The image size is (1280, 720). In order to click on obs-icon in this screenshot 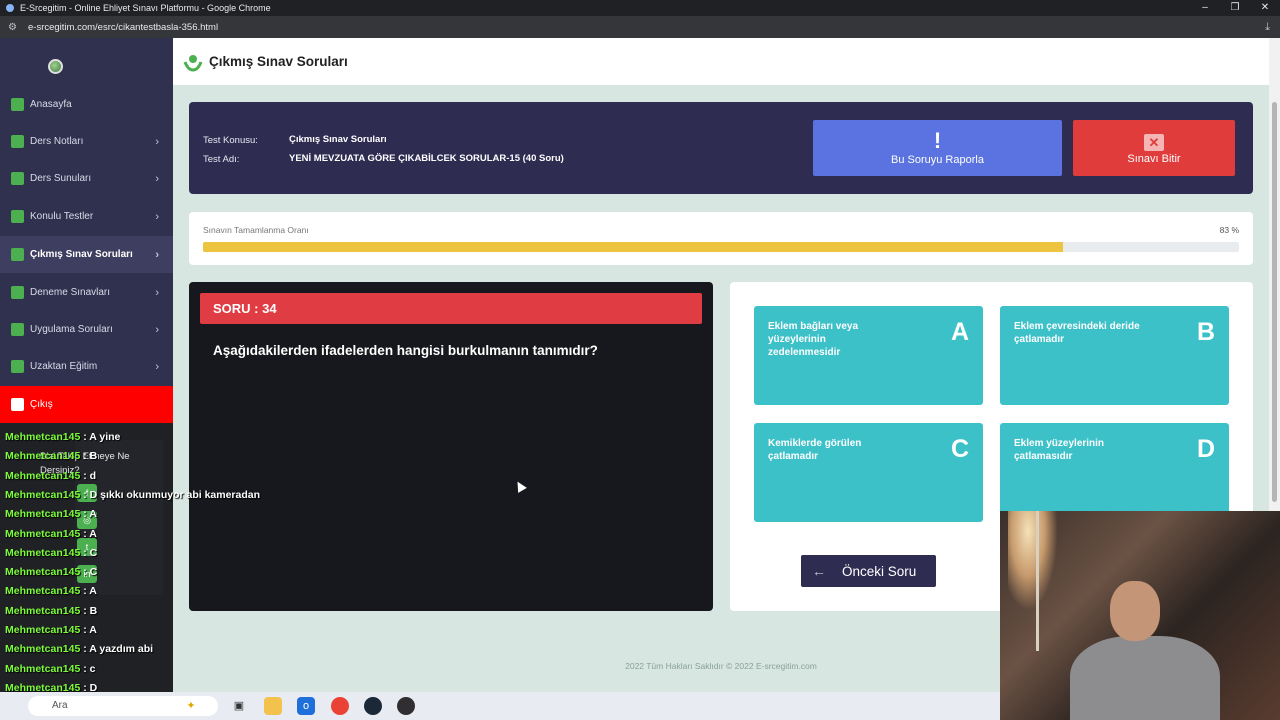, I will do `click(406, 706)`.